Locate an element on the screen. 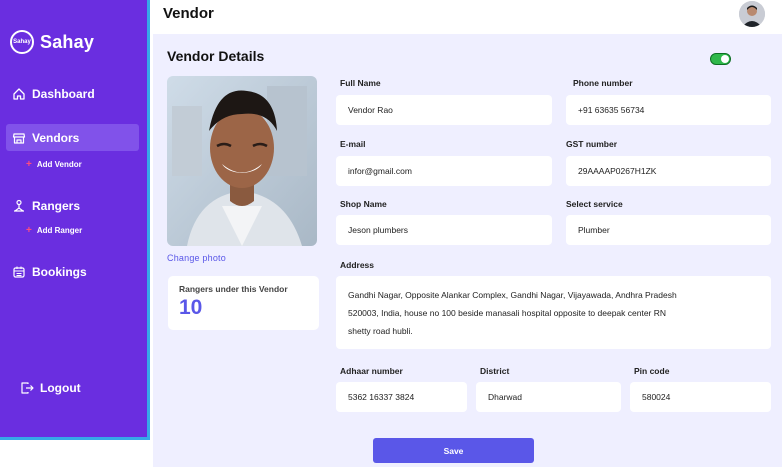 The height and width of the screenshot is (467, 782). rangers-count-label: Rangers under this Vendor is located at coordinates (233, 289).